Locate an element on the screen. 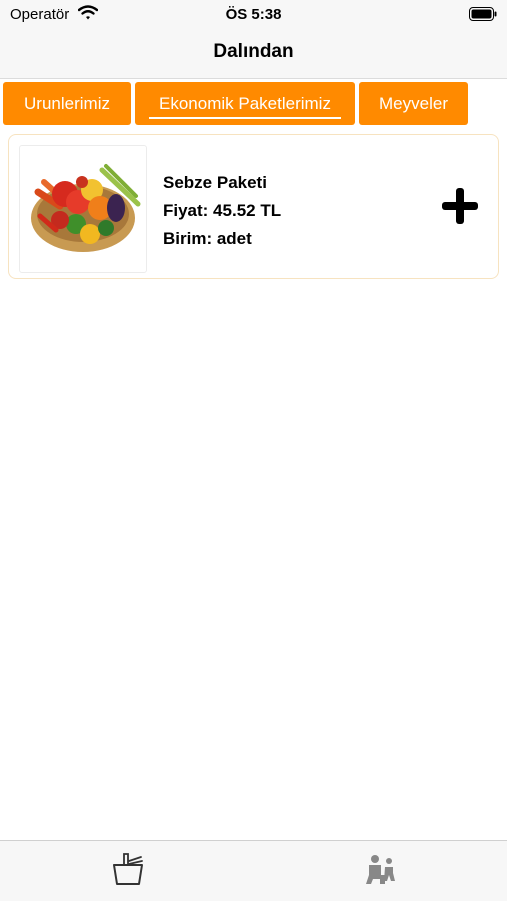 The width and height of the screenshot is (507, 901). person-icon is located at coordinates (380, 869).